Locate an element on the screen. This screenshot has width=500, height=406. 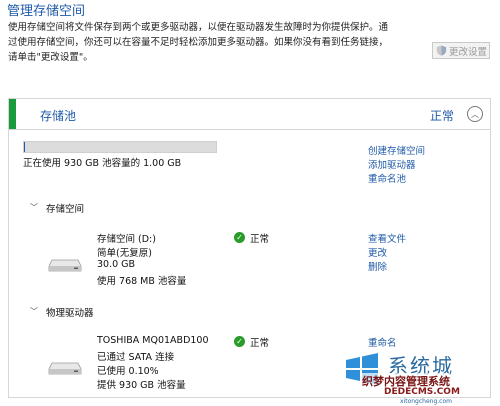
chevron-up-icon: ︿ is located at coordinates (475, 114).